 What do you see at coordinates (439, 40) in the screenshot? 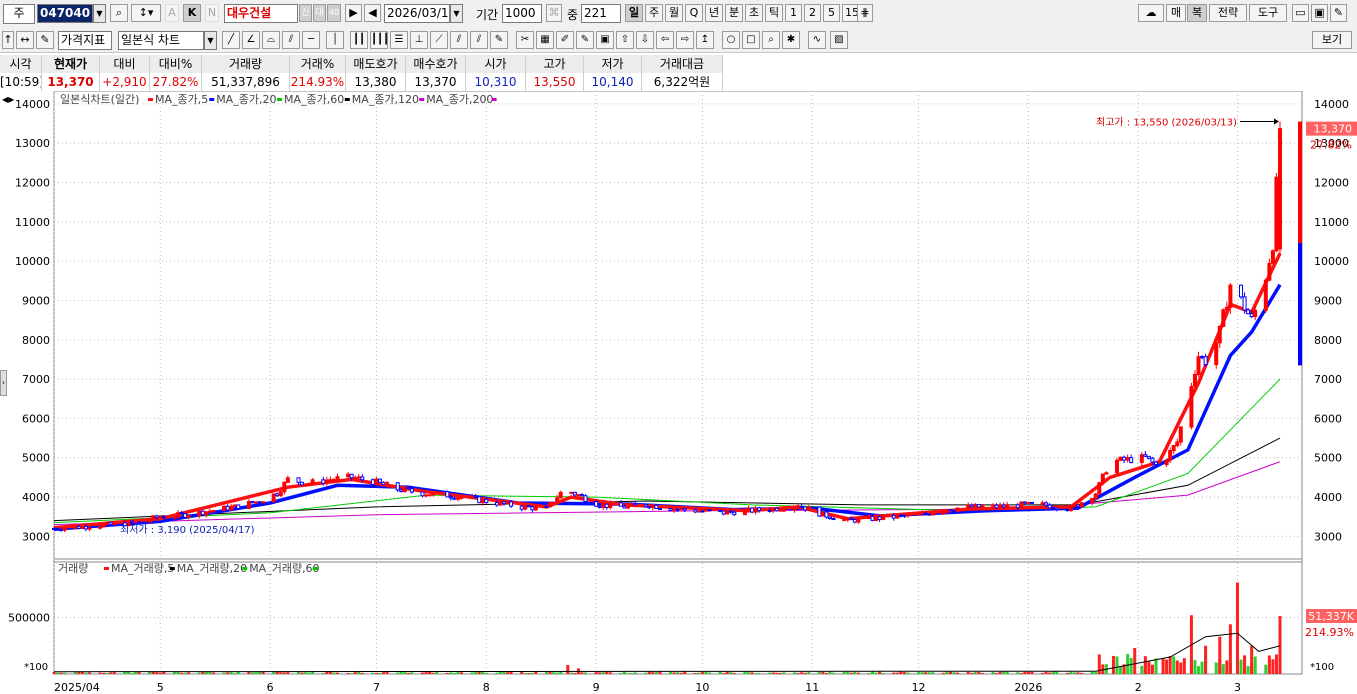
I see `draw-tool-icon: ⟋` at bounding box center [439, 40].